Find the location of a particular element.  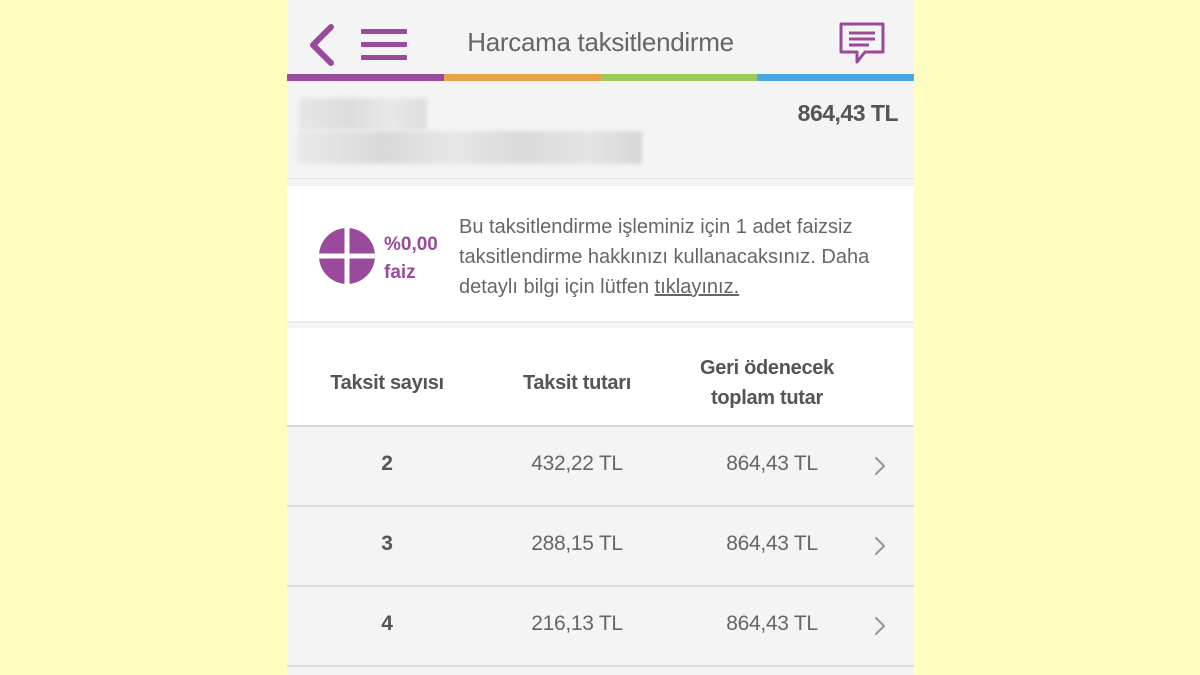

account-summary: 864,43 TL is located at coordinates (600, 130).